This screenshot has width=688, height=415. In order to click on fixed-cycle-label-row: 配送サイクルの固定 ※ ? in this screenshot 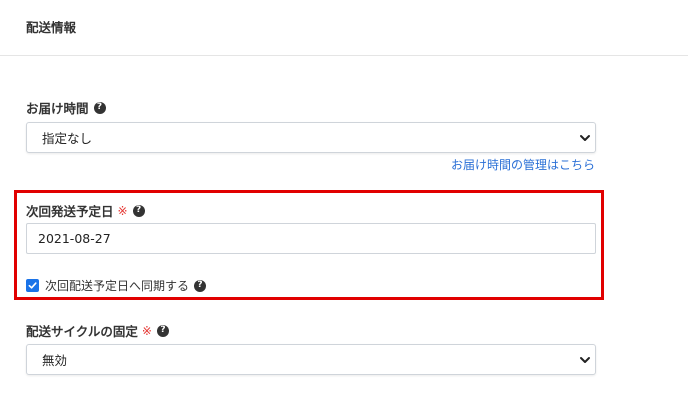, I will do `click(97, 330)`.